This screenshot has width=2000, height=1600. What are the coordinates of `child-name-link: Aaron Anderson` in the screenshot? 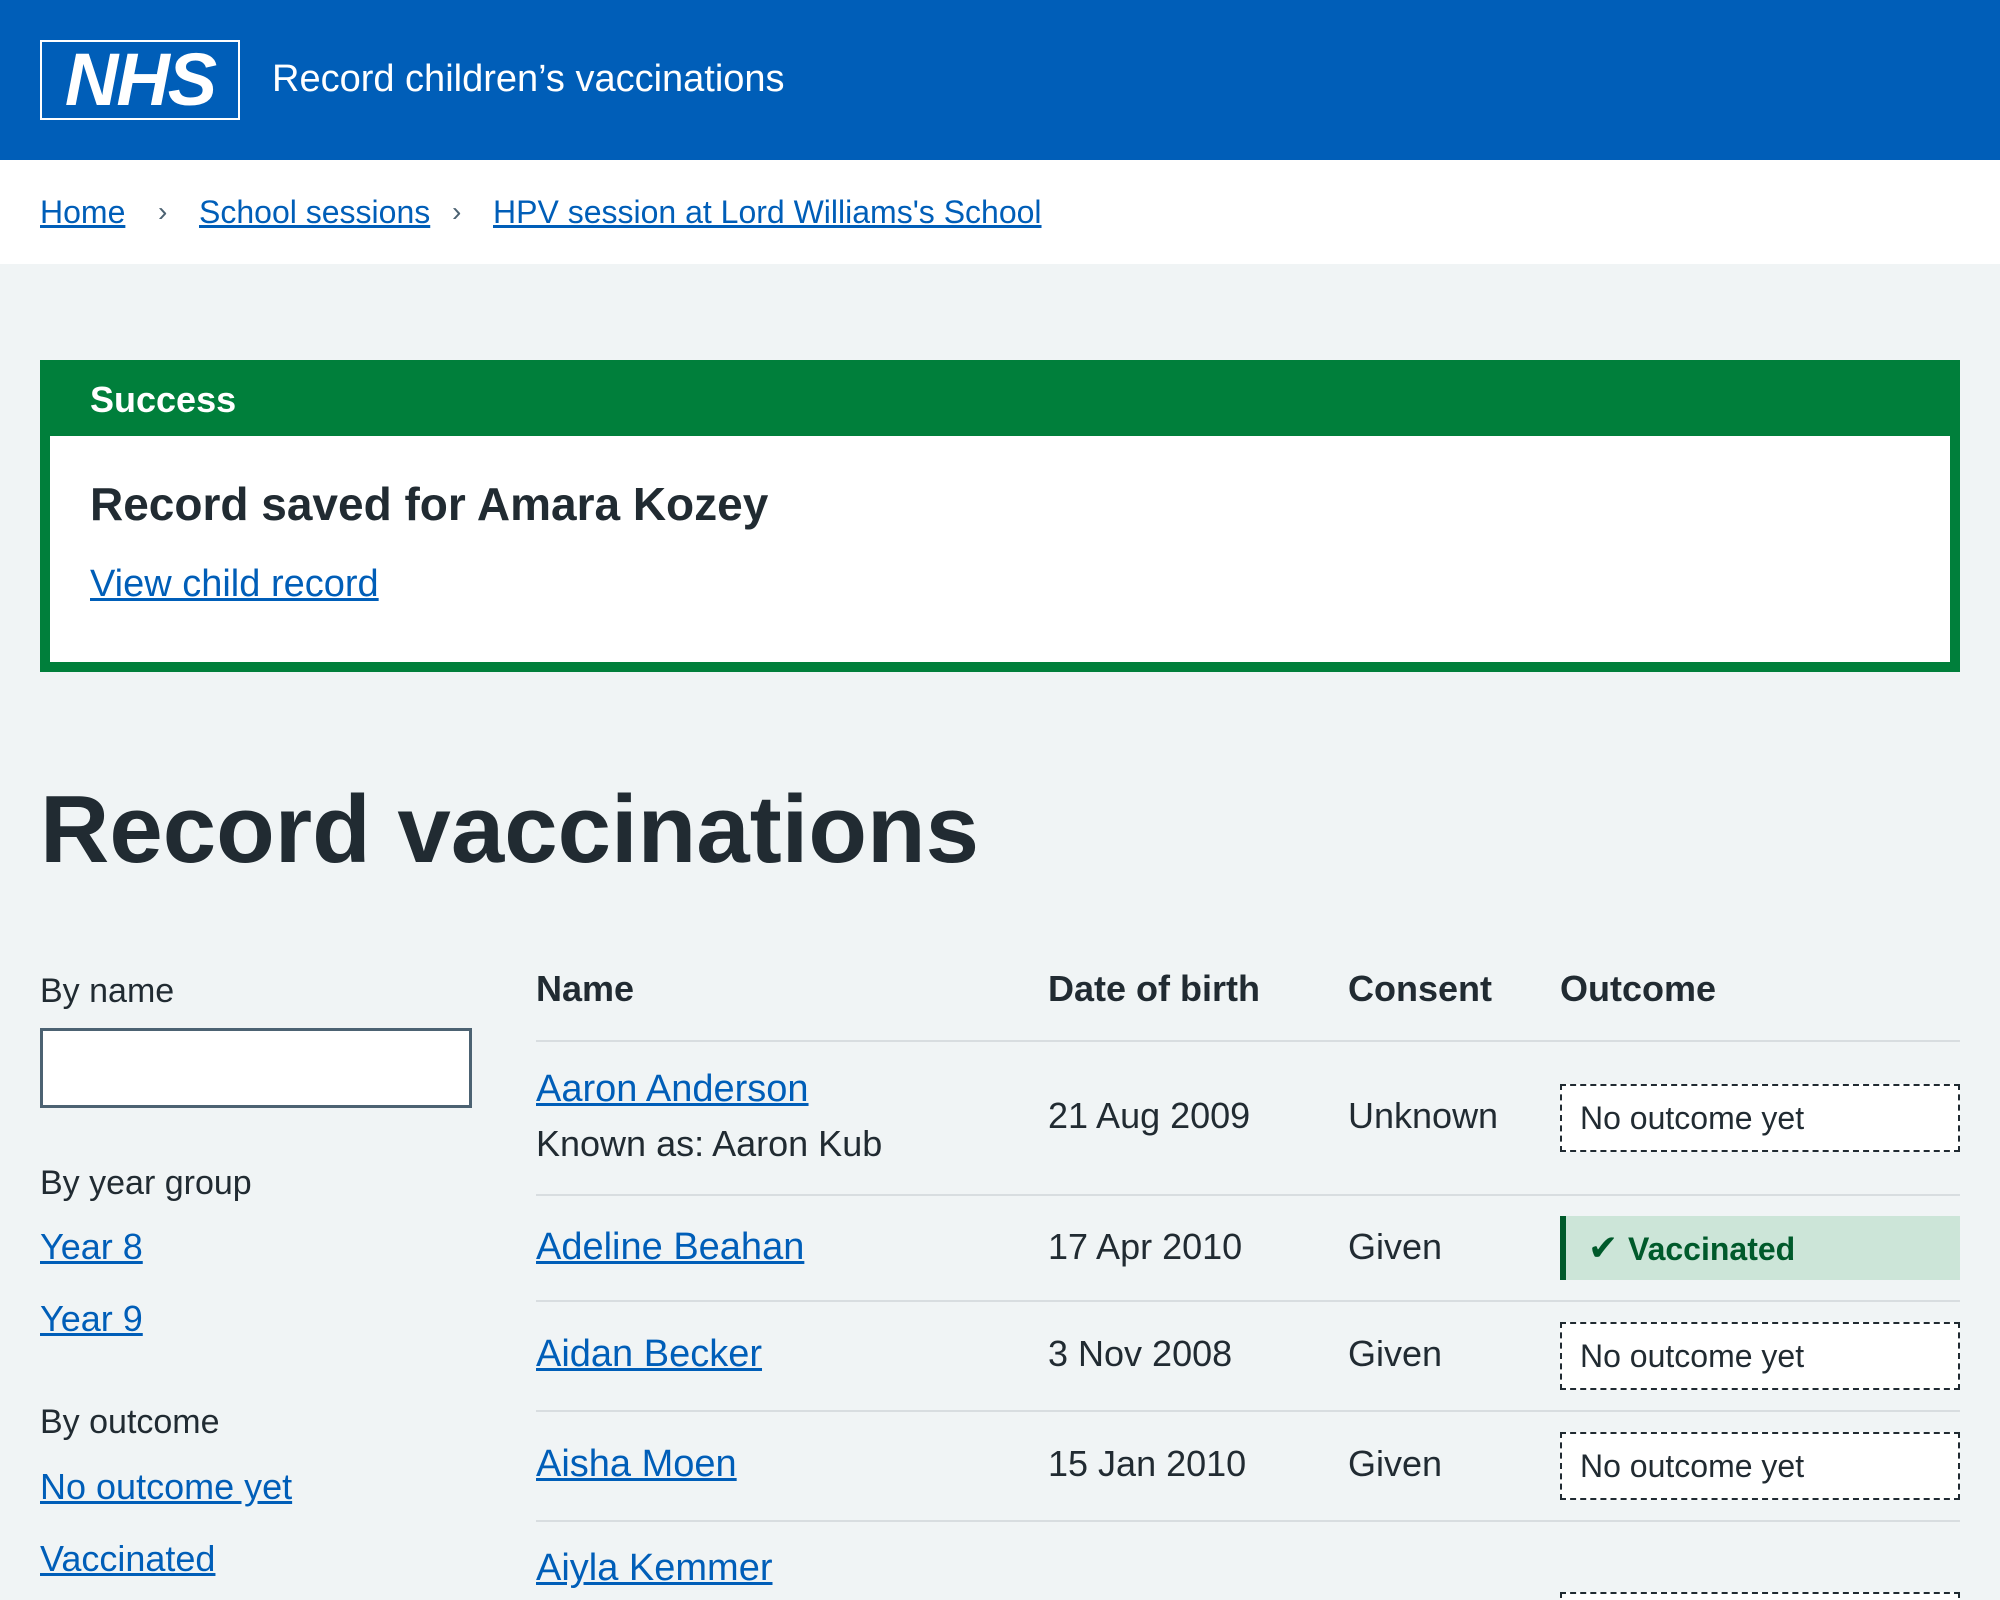 It's located at (672, 1089).